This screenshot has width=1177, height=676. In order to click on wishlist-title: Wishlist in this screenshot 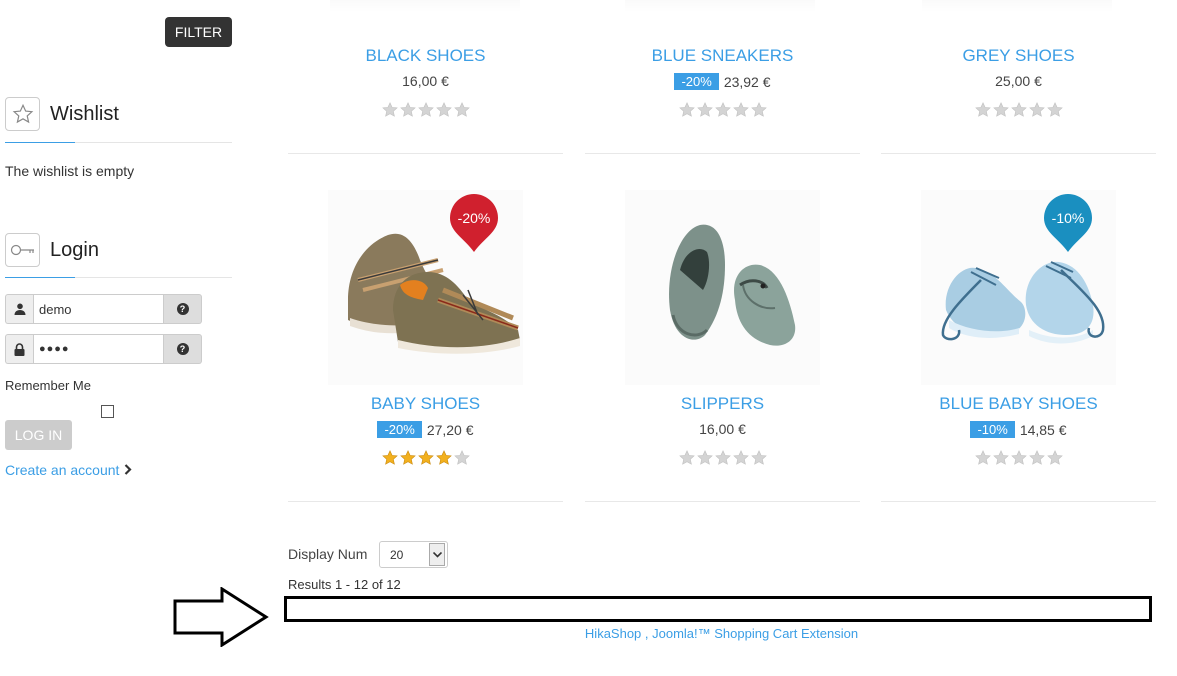, I will do `click(84, 113)`.